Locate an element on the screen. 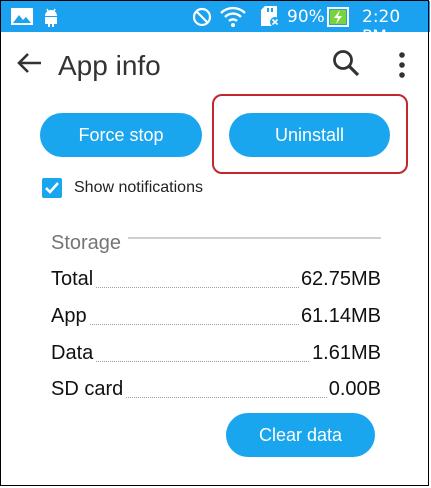  show-notifications-checkbox is located at coordinates (52, 188).